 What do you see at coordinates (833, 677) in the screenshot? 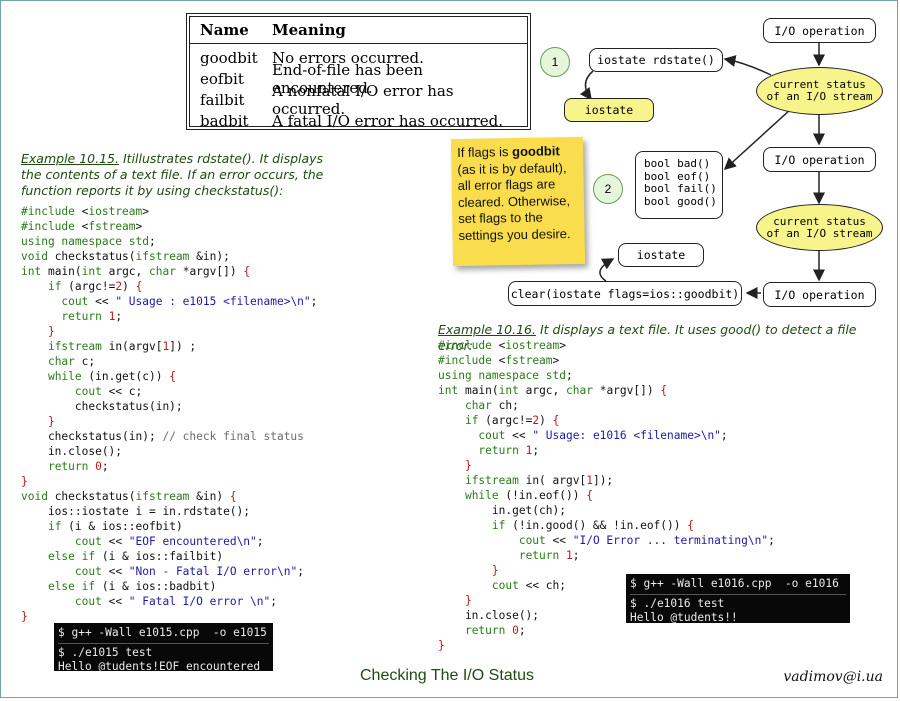
I see `author-email: vadimov@i.ua` at bounding box center [833, 677].